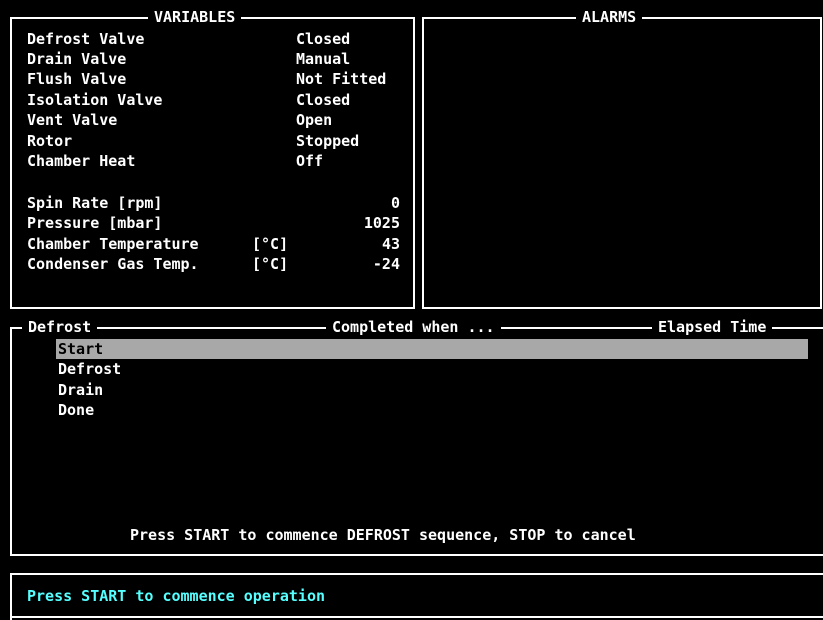 Image resolution: width=823 pixels, height=620 pixels. Describe the element at coordinates (381, 223) in the screenshot. I see `meas-value-pressure: 1025` at that location.